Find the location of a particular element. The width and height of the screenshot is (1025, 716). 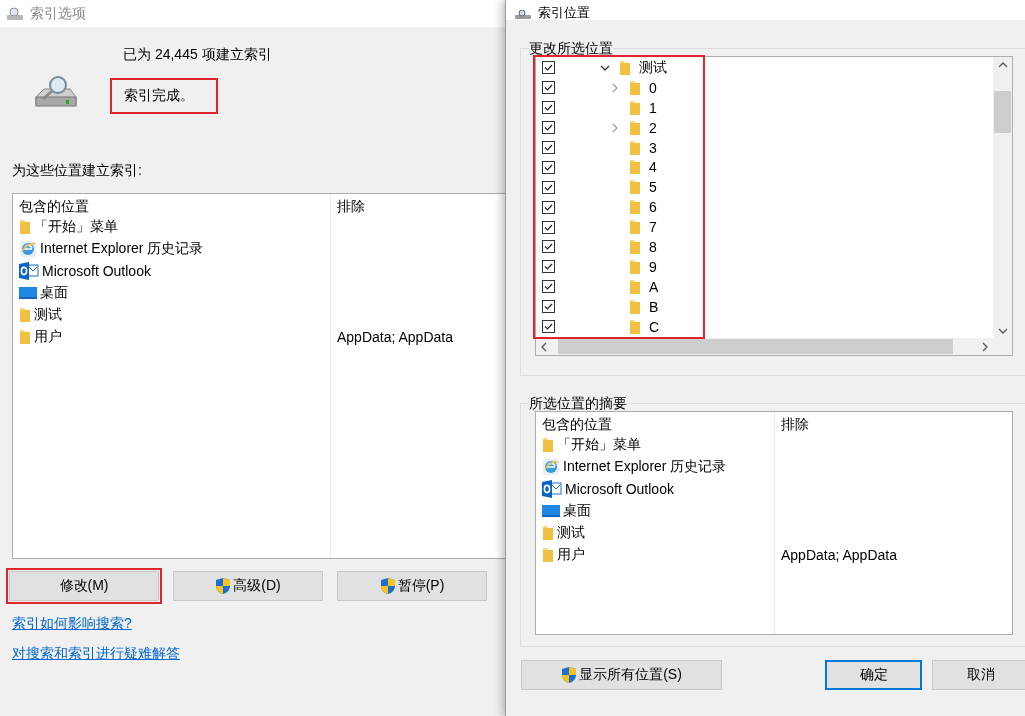

chevron-left-icon is located at coordinates (544, 346).